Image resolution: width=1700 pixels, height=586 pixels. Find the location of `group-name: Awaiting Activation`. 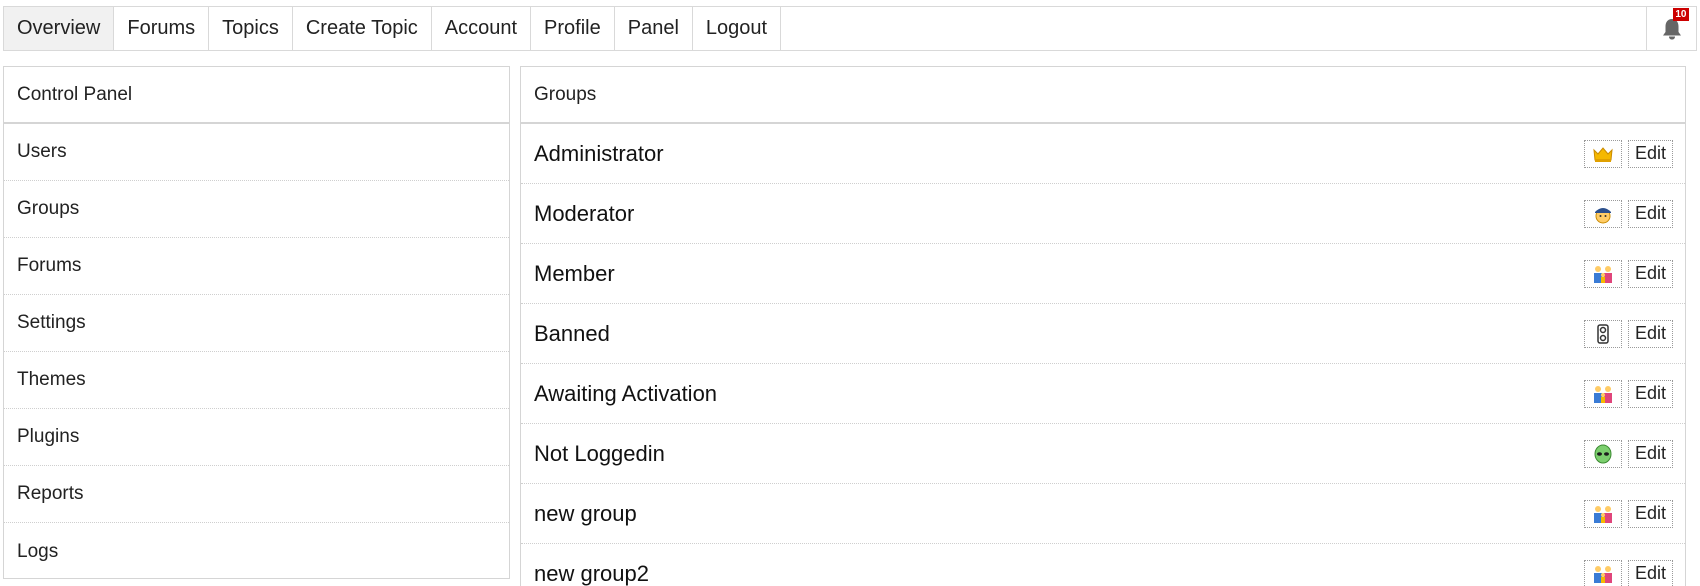

group-name: Awaiting Activation is located at coordinates (1059, 394).